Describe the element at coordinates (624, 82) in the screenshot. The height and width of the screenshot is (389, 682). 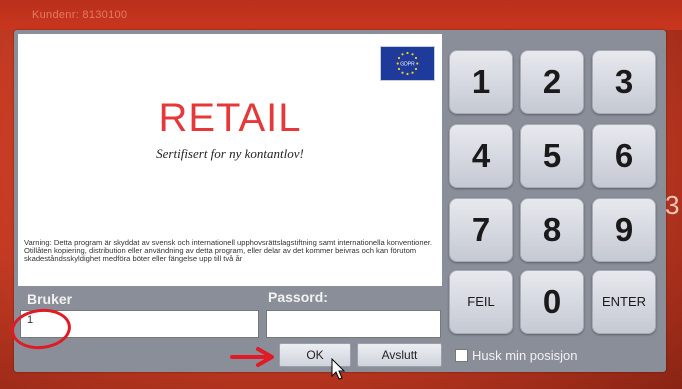
I see `key-3: 3` at that location.